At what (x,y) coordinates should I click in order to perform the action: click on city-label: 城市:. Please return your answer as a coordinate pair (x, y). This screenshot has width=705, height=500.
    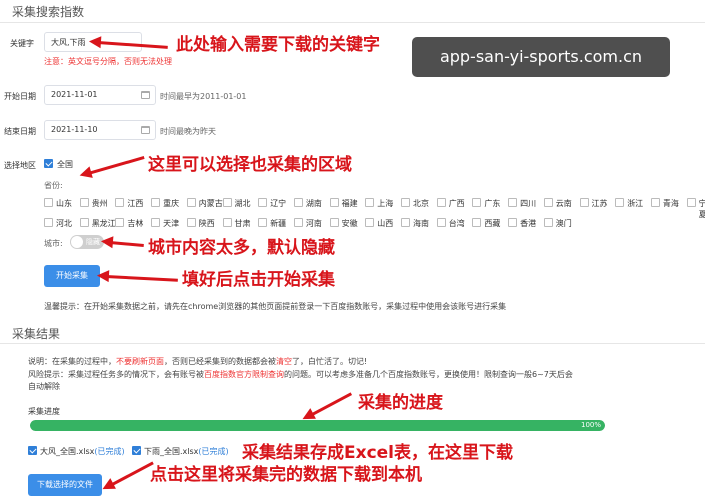
    Looking at the image, I should click on (53, 243).